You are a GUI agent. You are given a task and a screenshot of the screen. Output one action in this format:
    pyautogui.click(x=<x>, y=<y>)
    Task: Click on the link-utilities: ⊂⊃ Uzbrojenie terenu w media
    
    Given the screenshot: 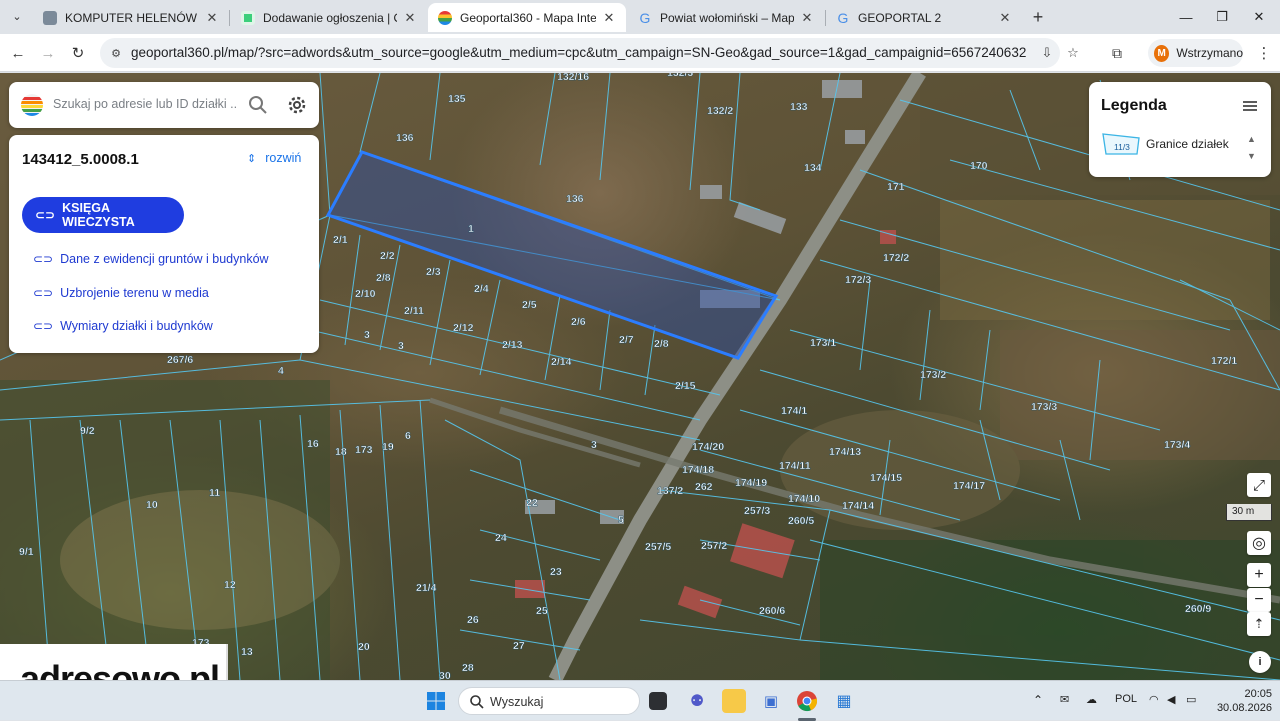 What is the action you would take?
    pyautogui.click(x=121, y=293)
    